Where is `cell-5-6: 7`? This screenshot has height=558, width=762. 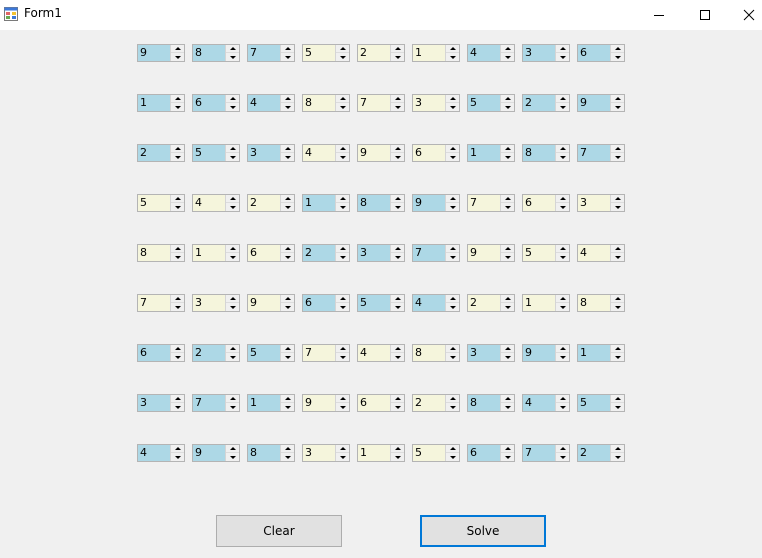 cell-5-6: 7 is located at coordinates (436, 253).